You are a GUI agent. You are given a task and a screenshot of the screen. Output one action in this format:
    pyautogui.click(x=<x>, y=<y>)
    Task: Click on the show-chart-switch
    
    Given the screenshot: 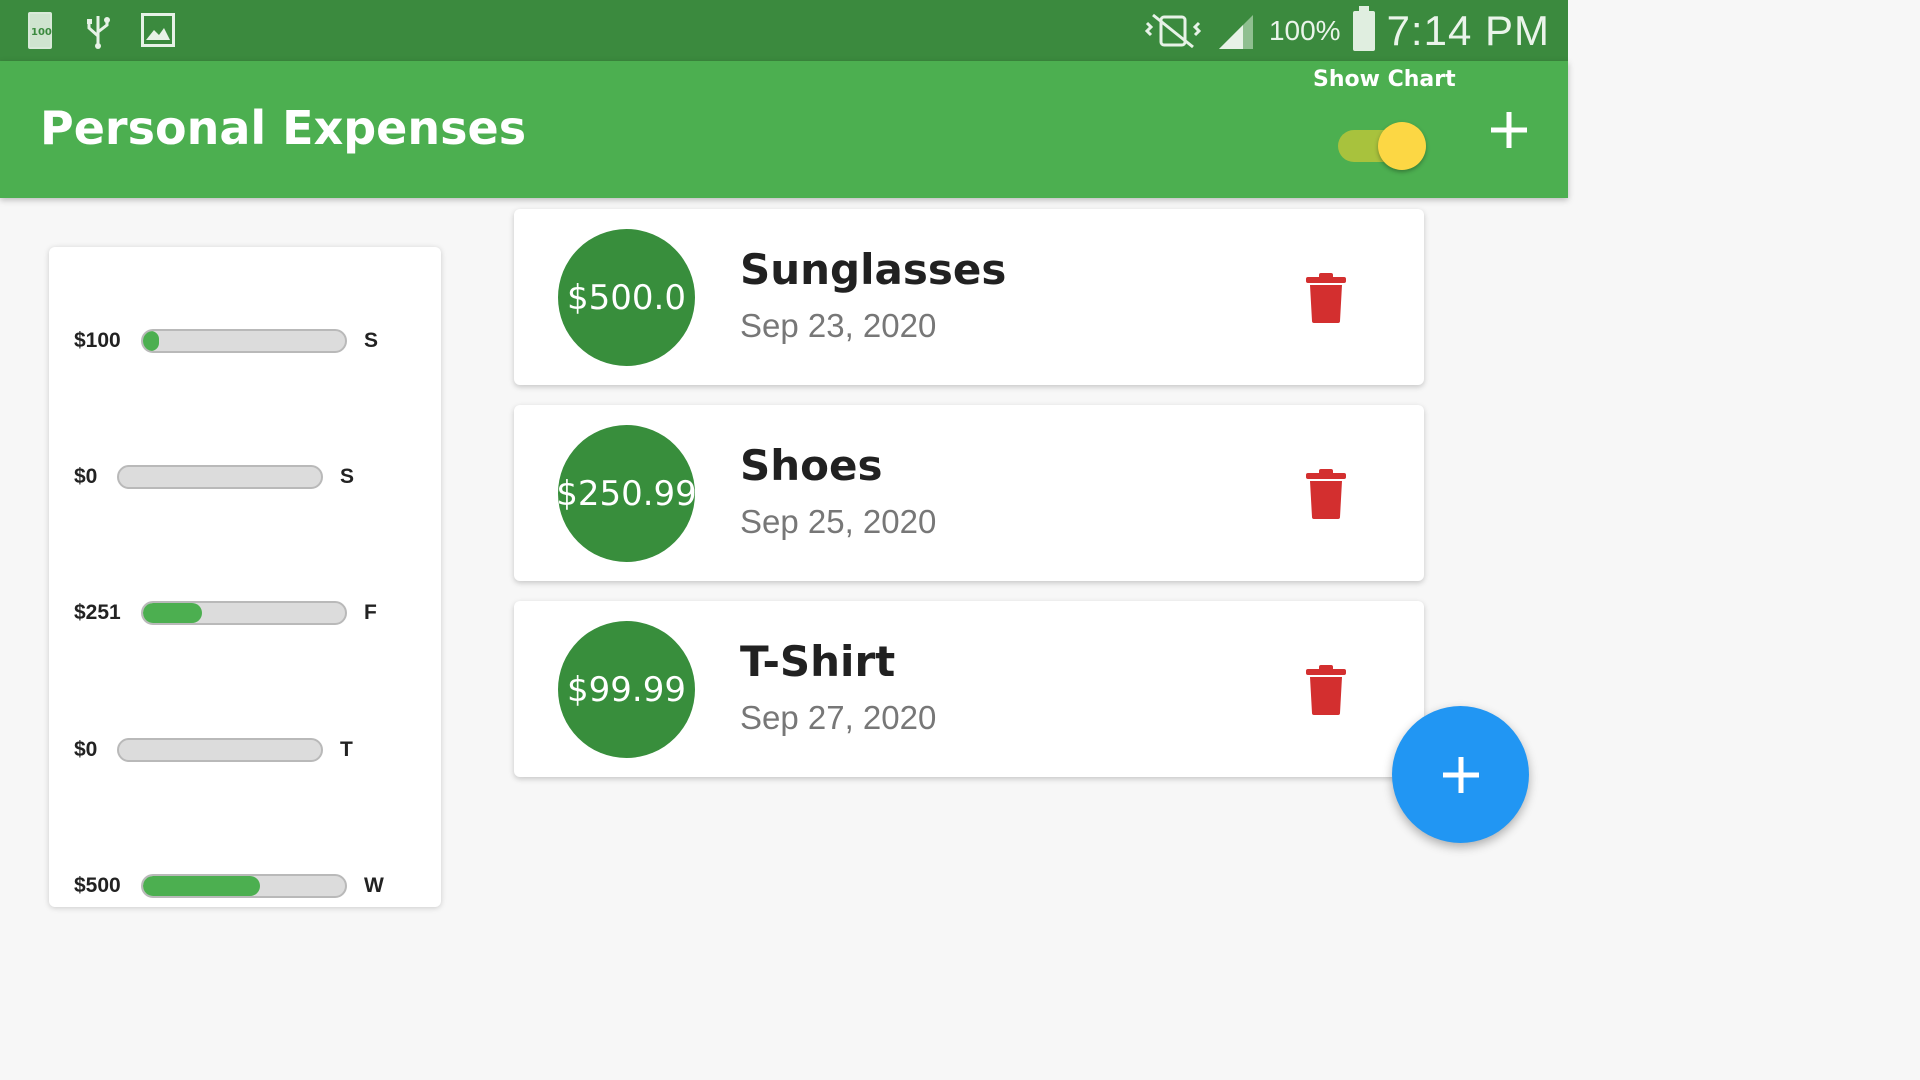 What is the action you would take?
    pyautogui.click(x=1383, y=146)
    